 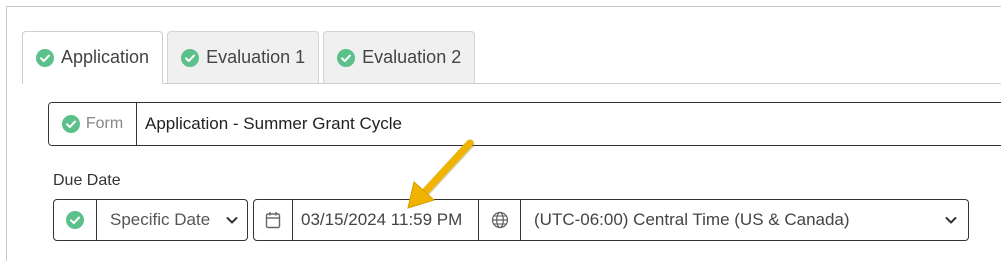 I want to click on form-label: Form, so click(x=104, y=123).